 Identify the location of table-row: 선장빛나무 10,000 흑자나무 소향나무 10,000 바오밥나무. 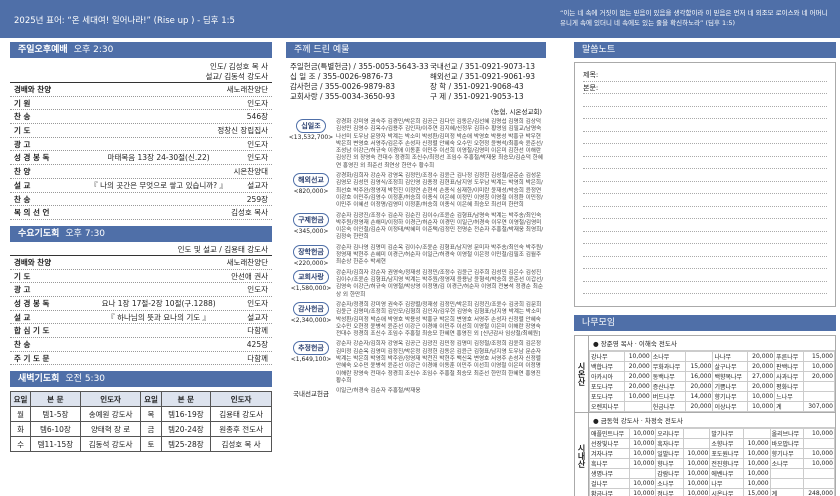
(712, 443).